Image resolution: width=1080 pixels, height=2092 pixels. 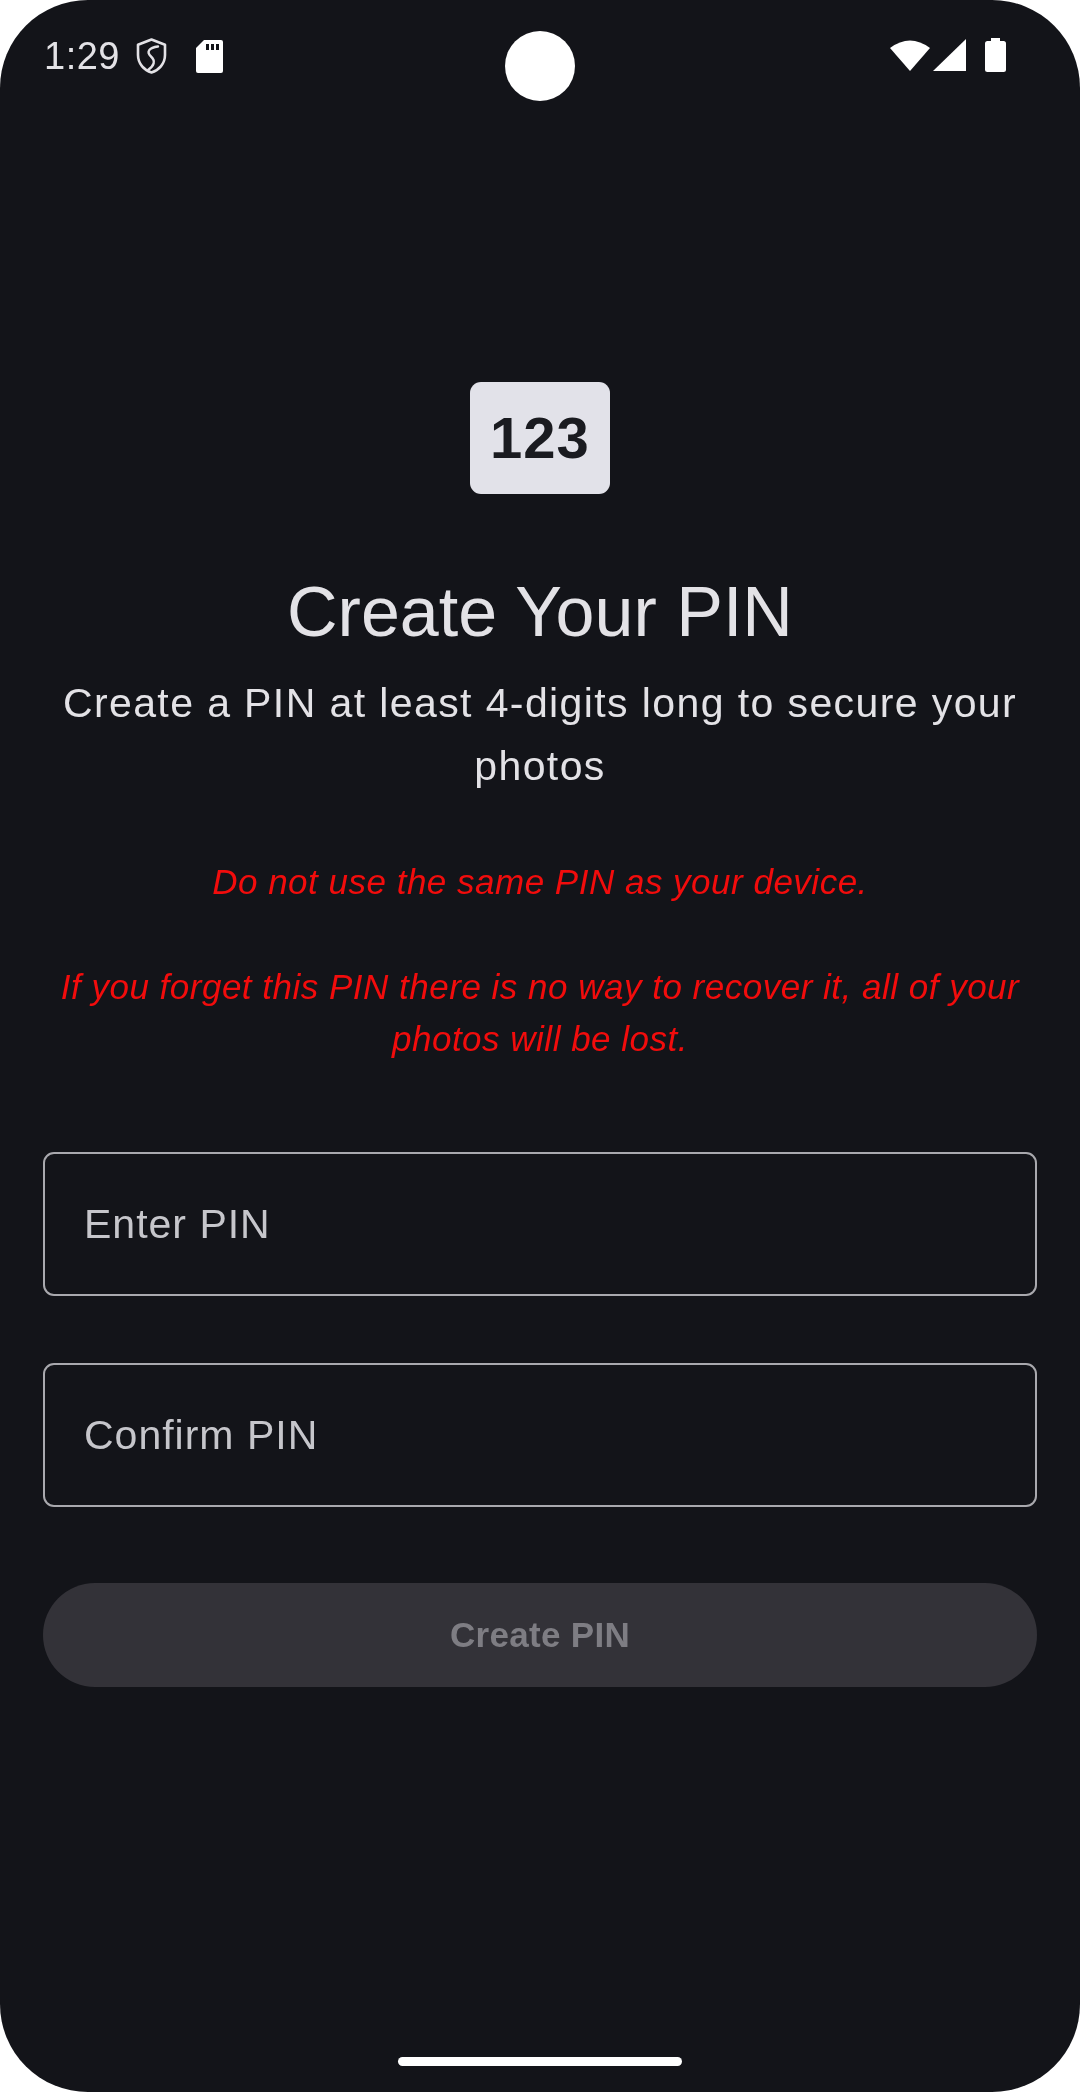 I want to click on sd-card-icon, so click(x=209, y=56).